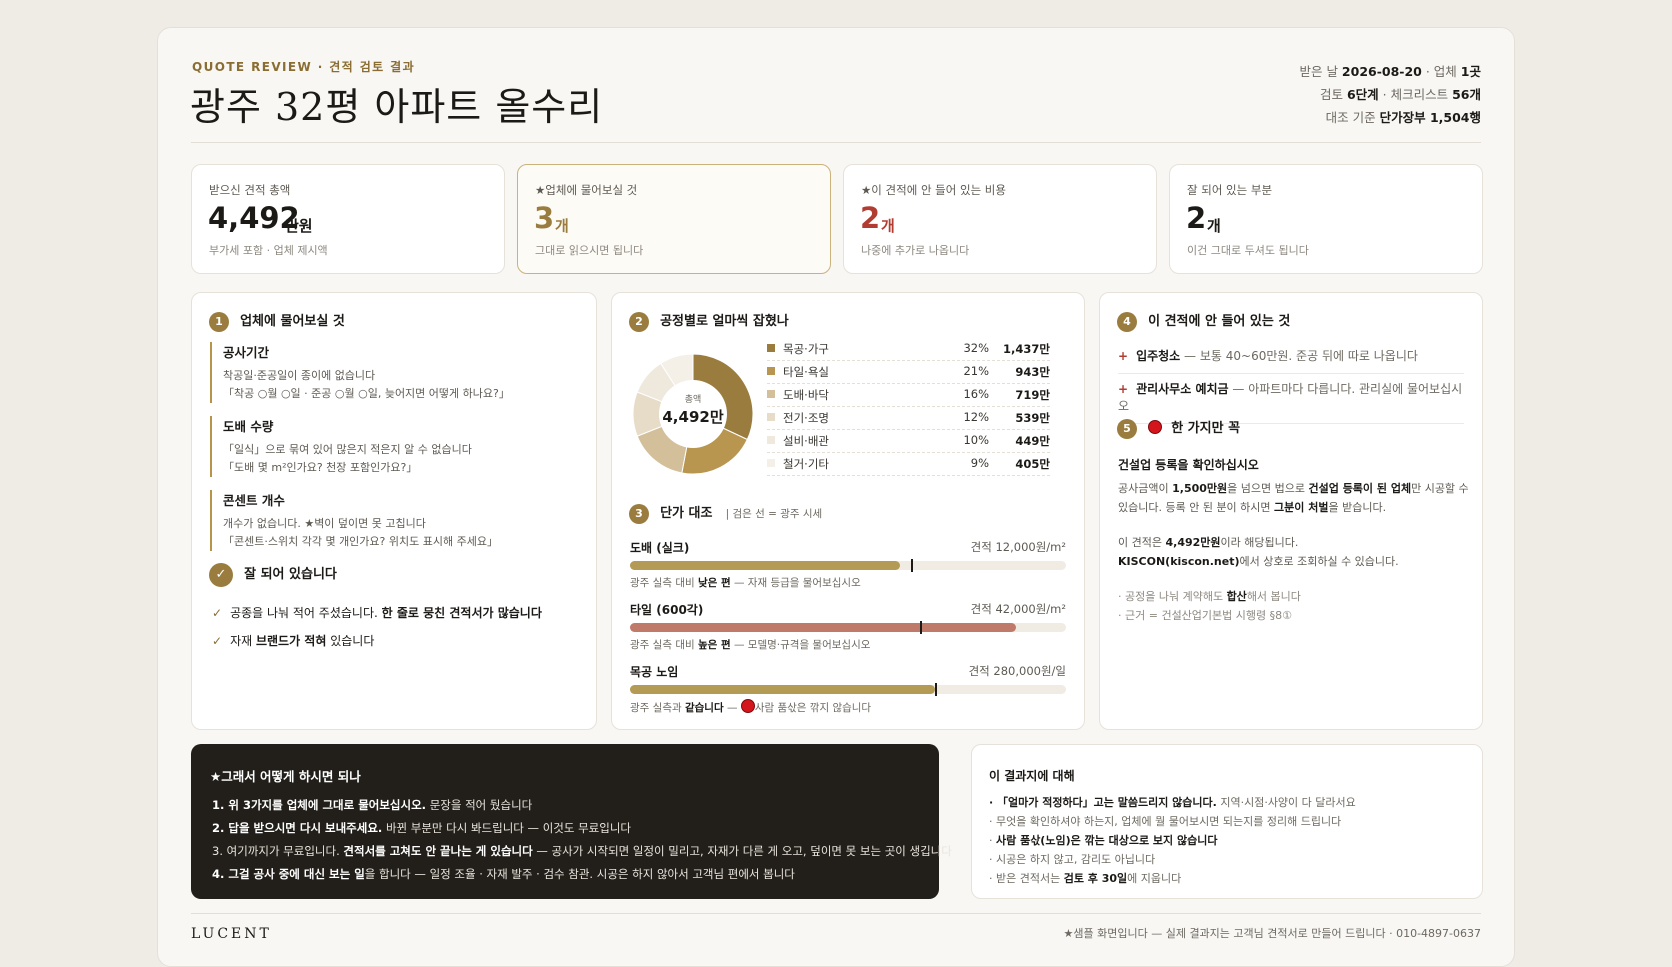 This screenshot has height=967, width=1672. Describe the element at coordinates (304, 67) in the screenshot. I see `eyebrow: QUOTE REVIEW · 견적 검토 결과` at that location.